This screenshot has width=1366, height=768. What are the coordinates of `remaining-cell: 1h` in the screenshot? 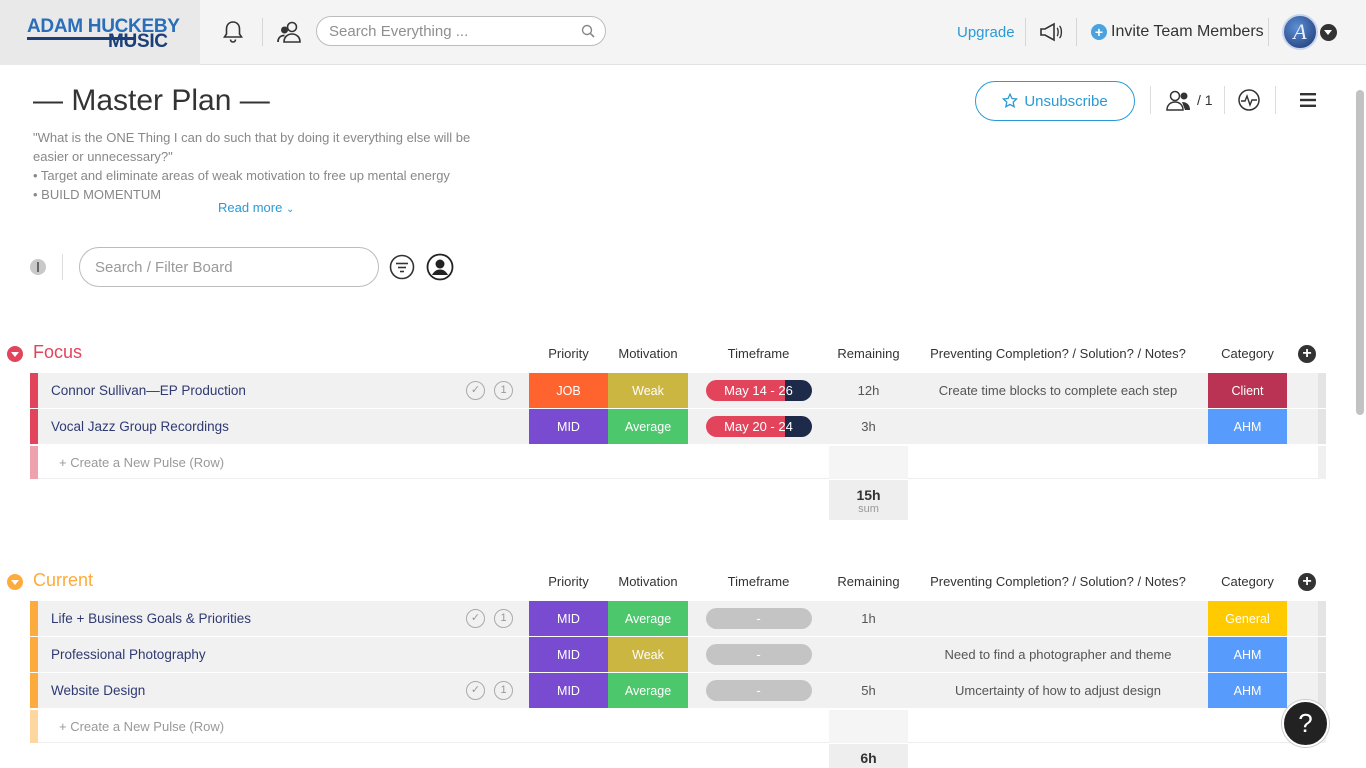 It's located at (868, 618).